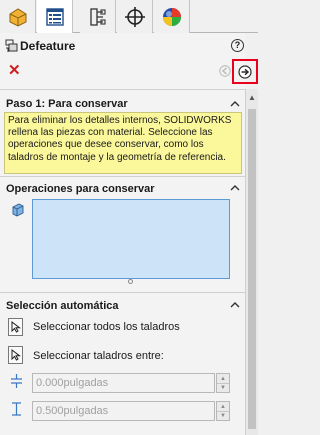 The height and width of the screenshot is (435, 320). Describe the element at coordinates (48, 46) in the screenshot. I see `page-title: Defeature` at that location.